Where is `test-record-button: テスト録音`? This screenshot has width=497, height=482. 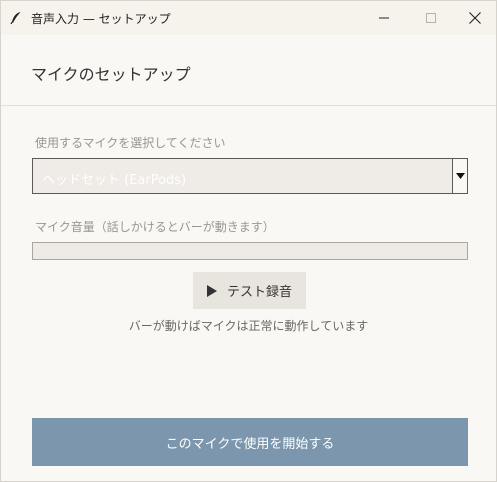
test-record-button: テスト録音 is located at coordinates (249, 290).